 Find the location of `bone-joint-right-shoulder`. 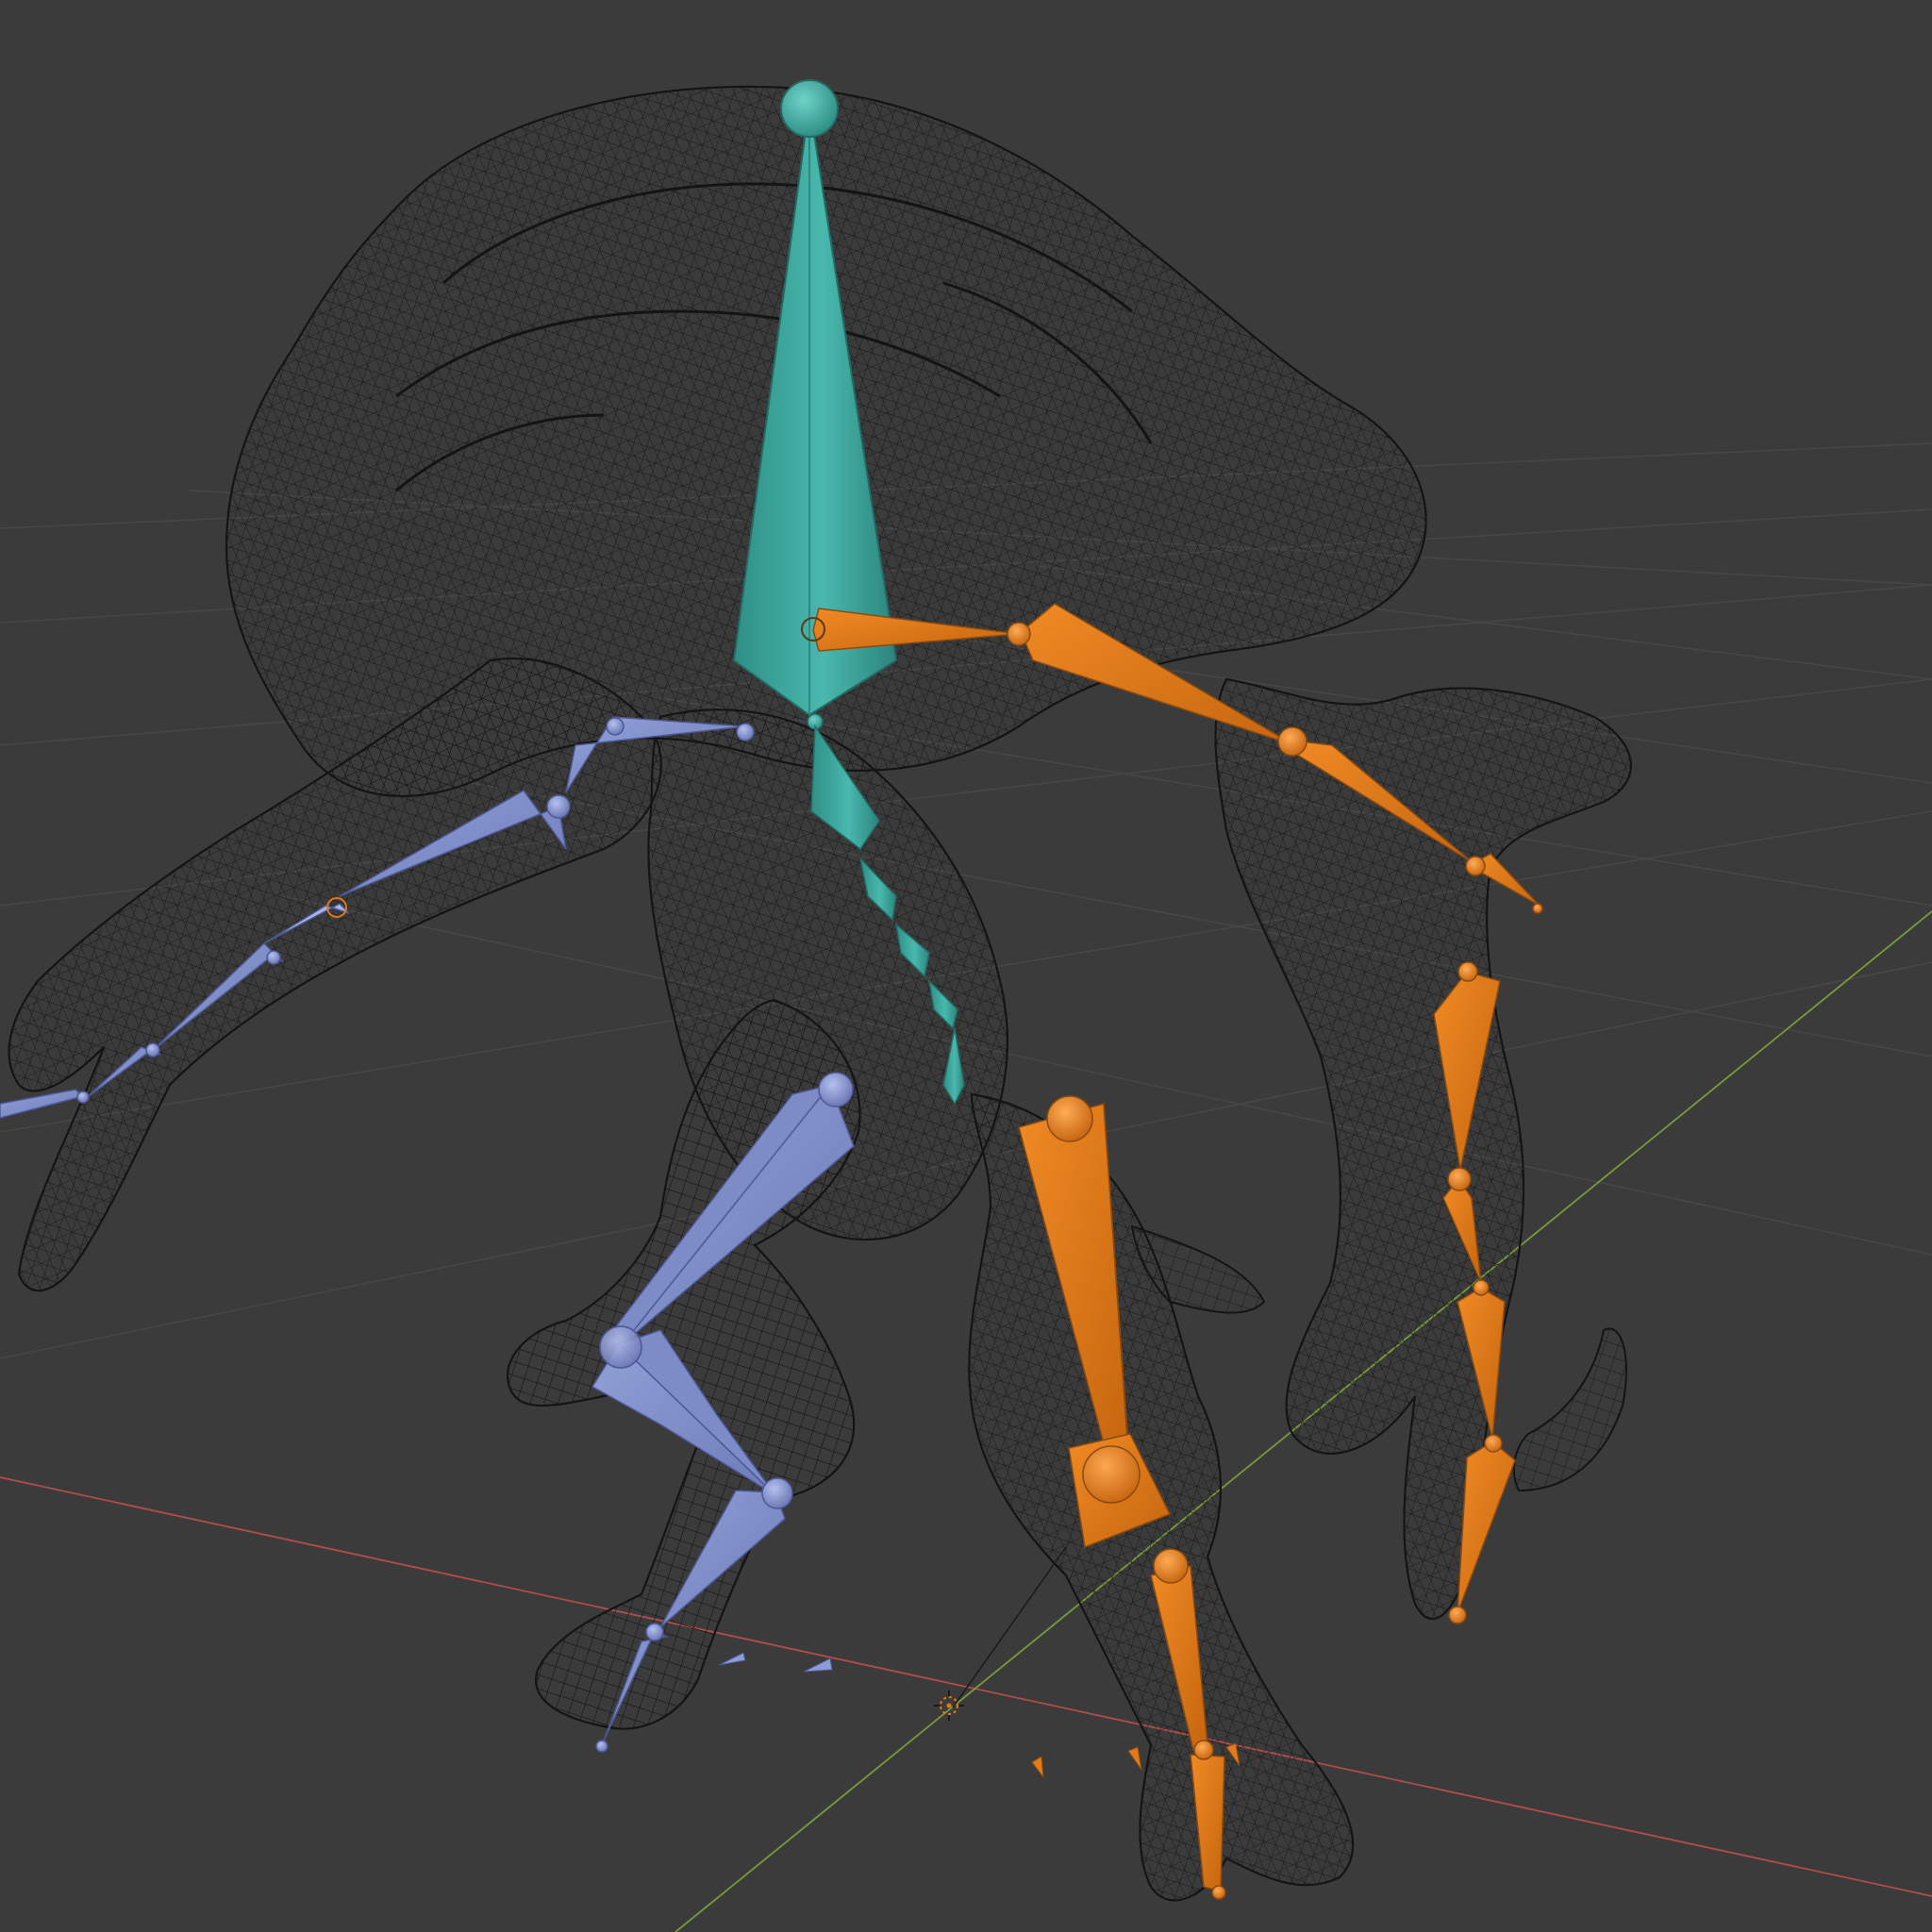

bone-joint-right-shoulder is located at coordinates (1019, 634).